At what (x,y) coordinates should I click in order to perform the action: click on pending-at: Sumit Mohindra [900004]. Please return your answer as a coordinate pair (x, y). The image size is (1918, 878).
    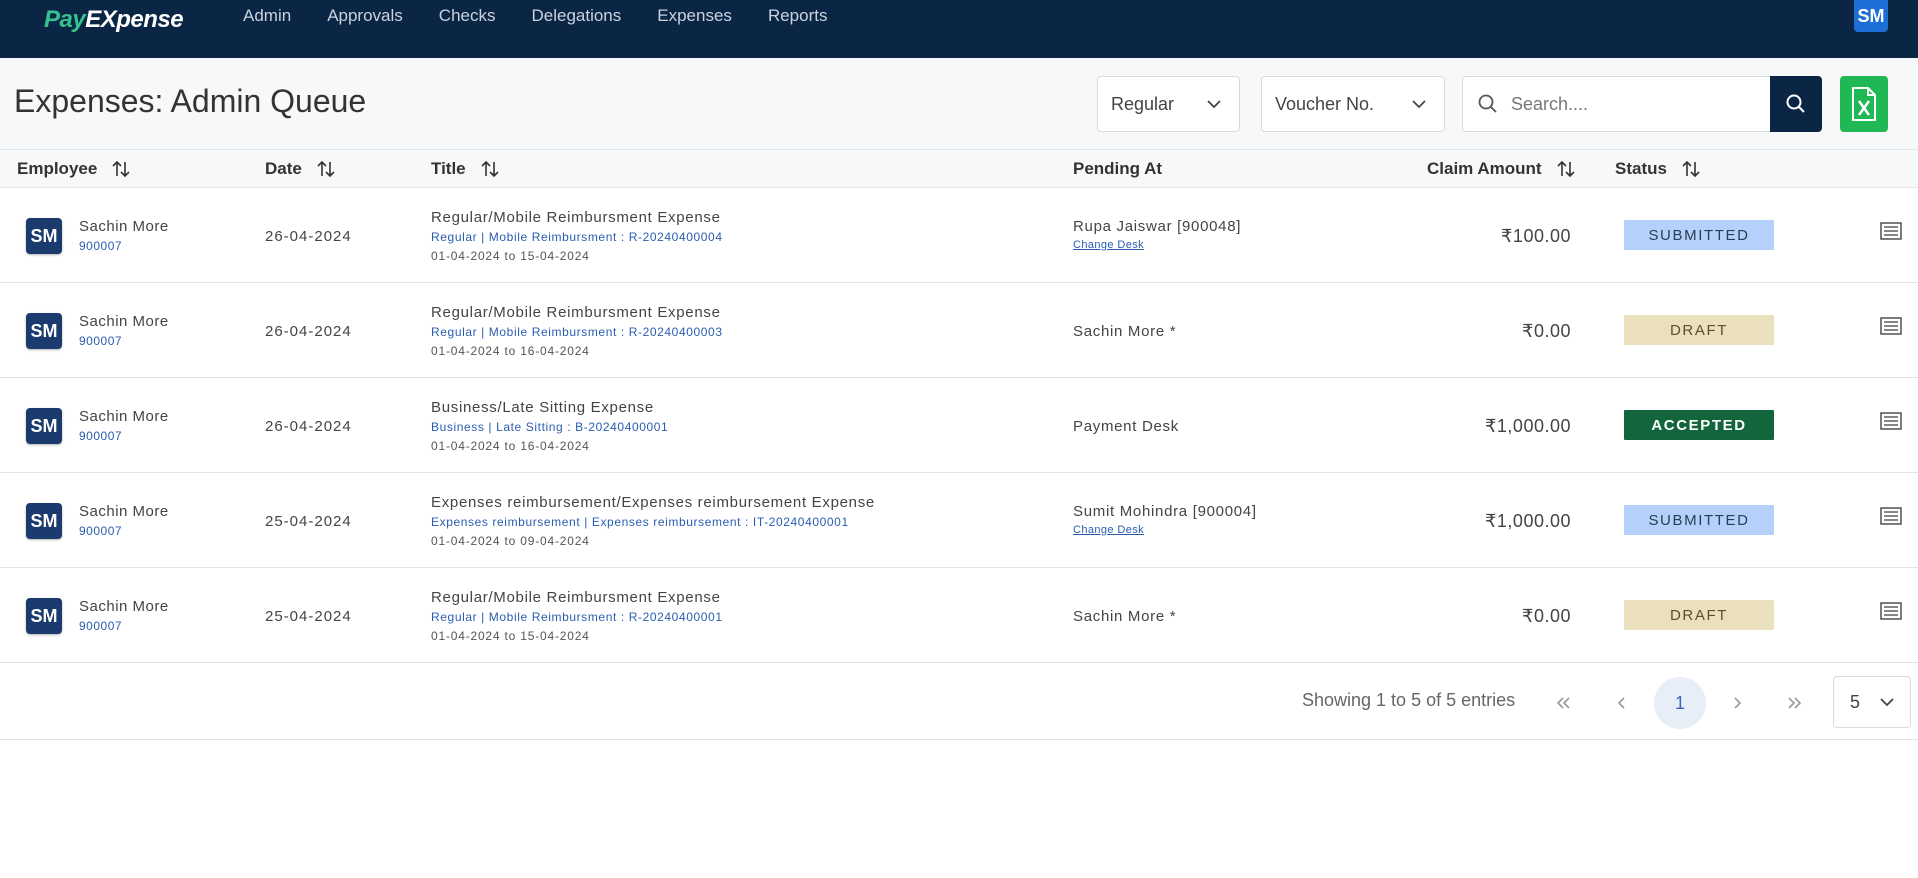
    Looking at the image, I should click on (1165, 511).